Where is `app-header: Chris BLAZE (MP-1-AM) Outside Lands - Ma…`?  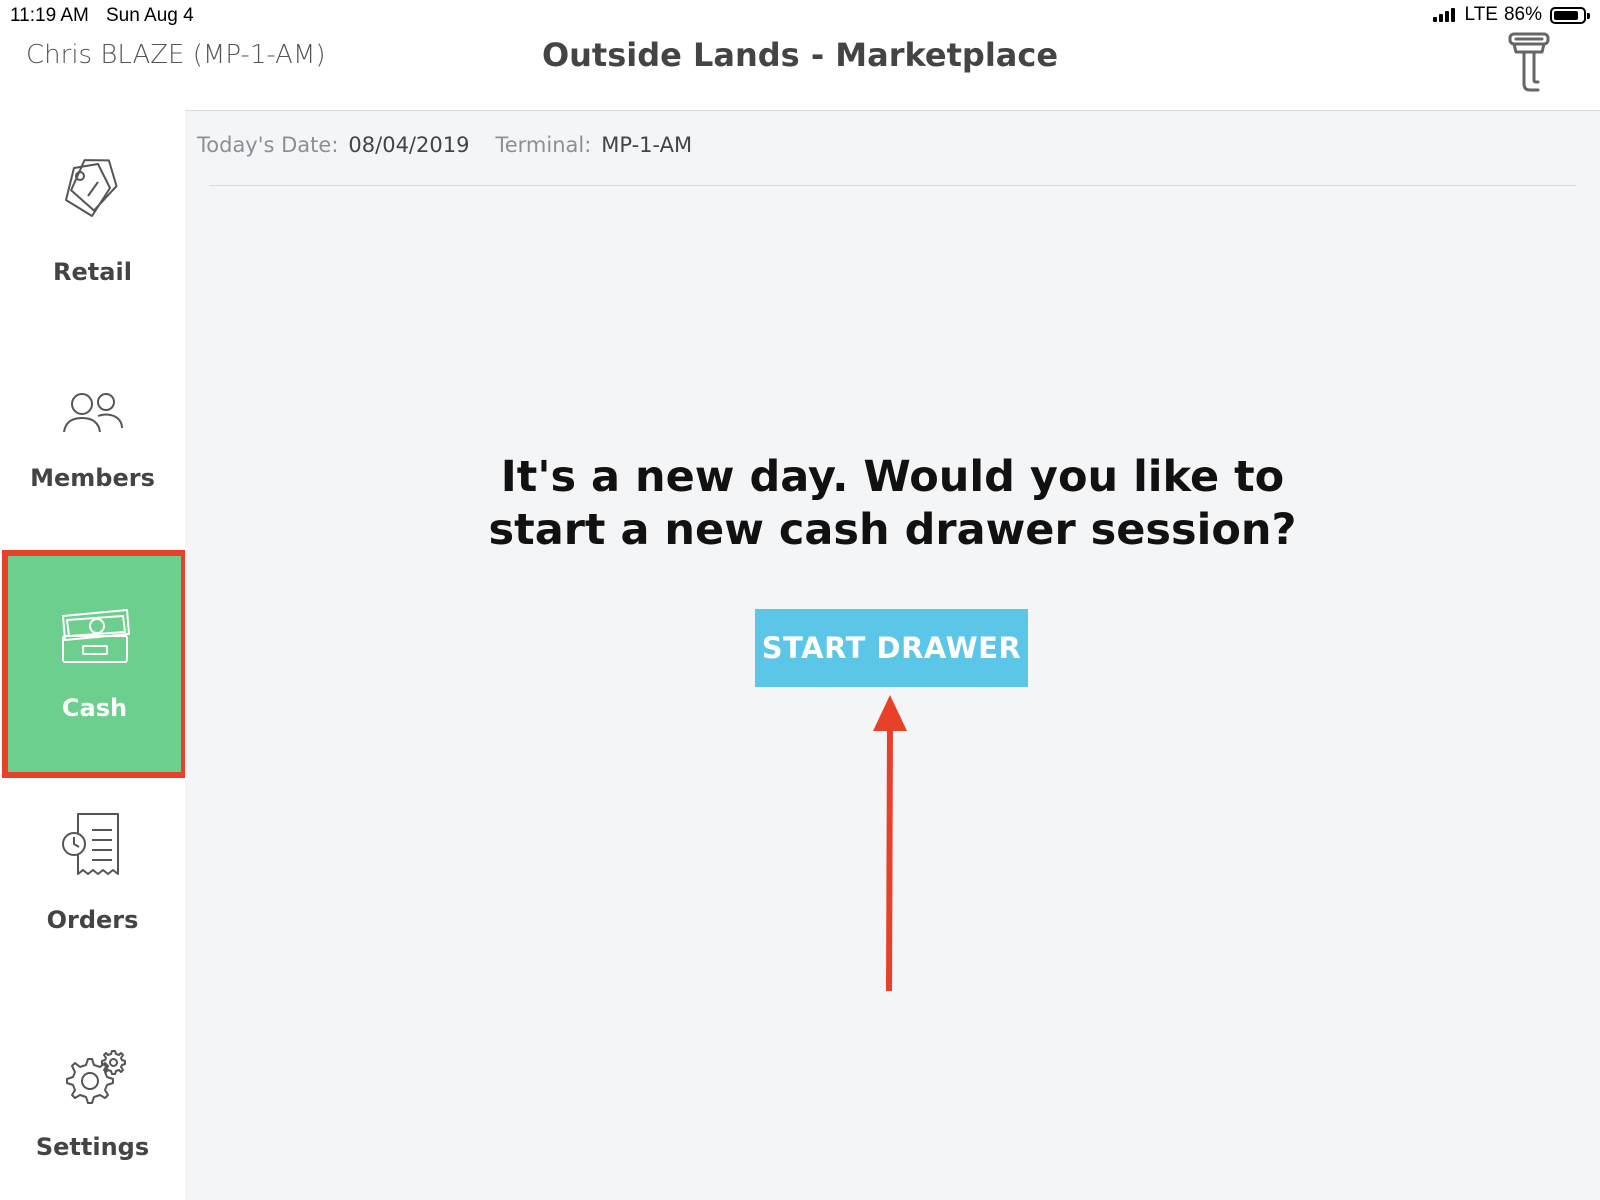
app-header: Chris BLAZE (MP-1-AM) Outside Lands - Ma… is located at coordinates (800, 70).